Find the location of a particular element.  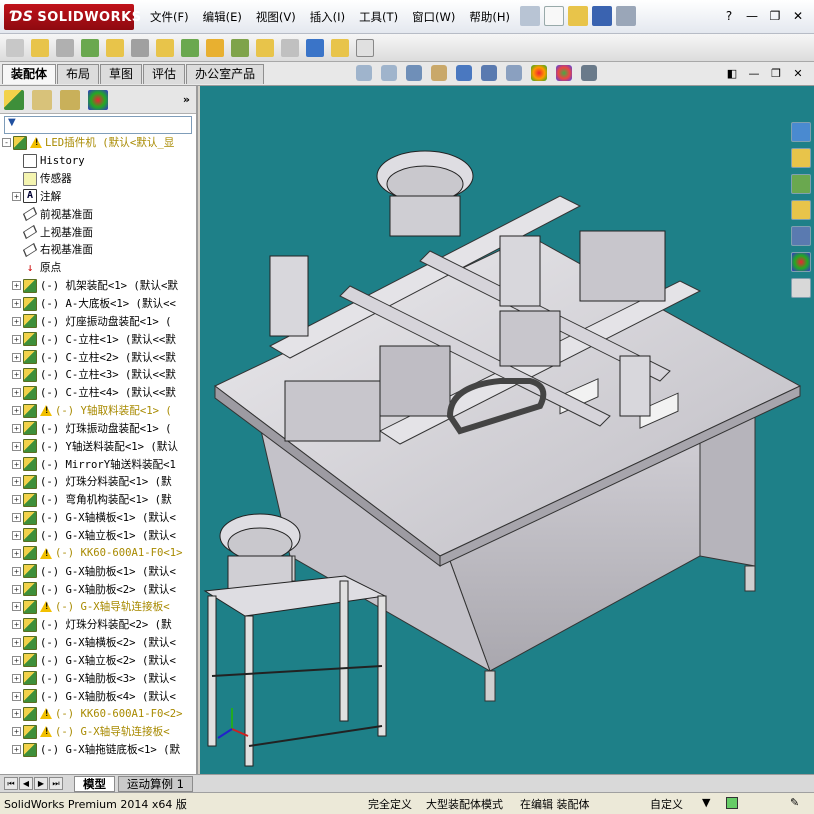

tree-item: 前视基准面 is located at coordinates (94, 214).